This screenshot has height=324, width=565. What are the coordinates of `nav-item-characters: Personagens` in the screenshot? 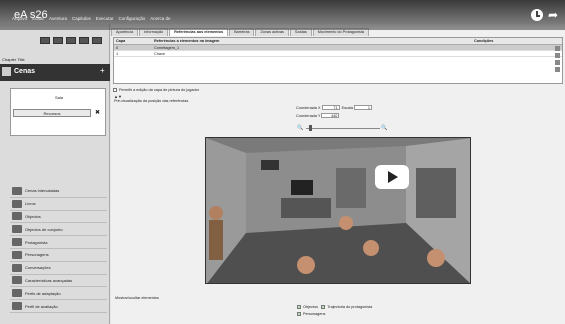 It's located at (58, 255).